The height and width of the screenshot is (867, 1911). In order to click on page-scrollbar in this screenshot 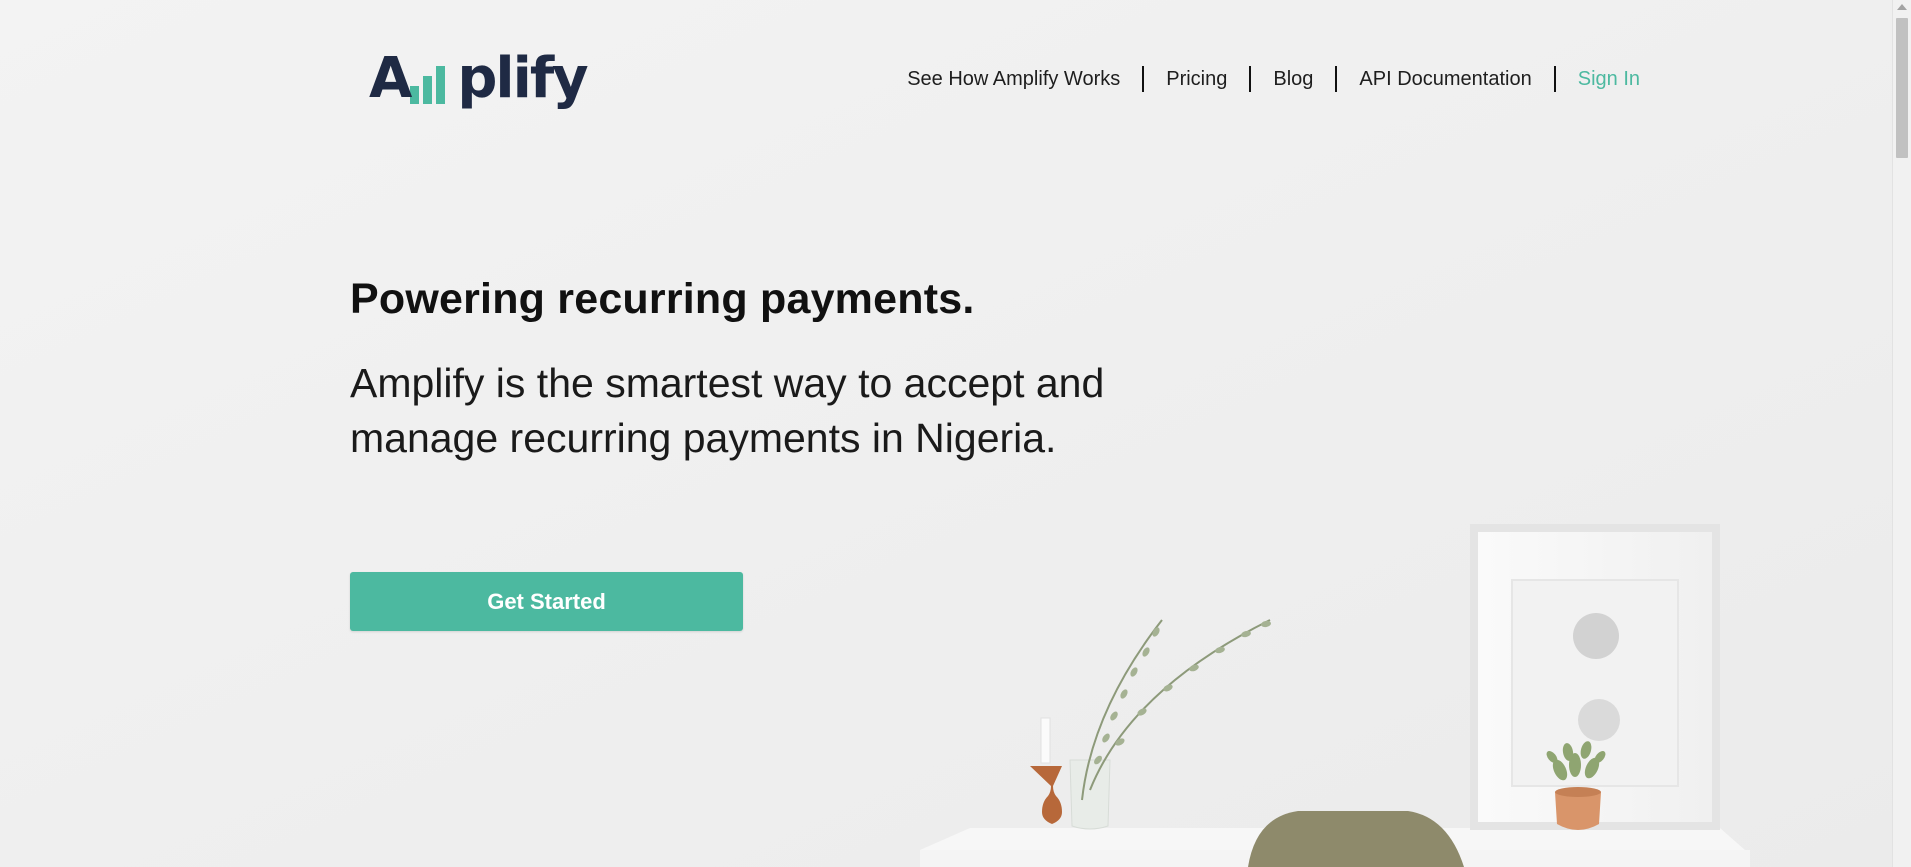, I will do `click(1901, 433)`.